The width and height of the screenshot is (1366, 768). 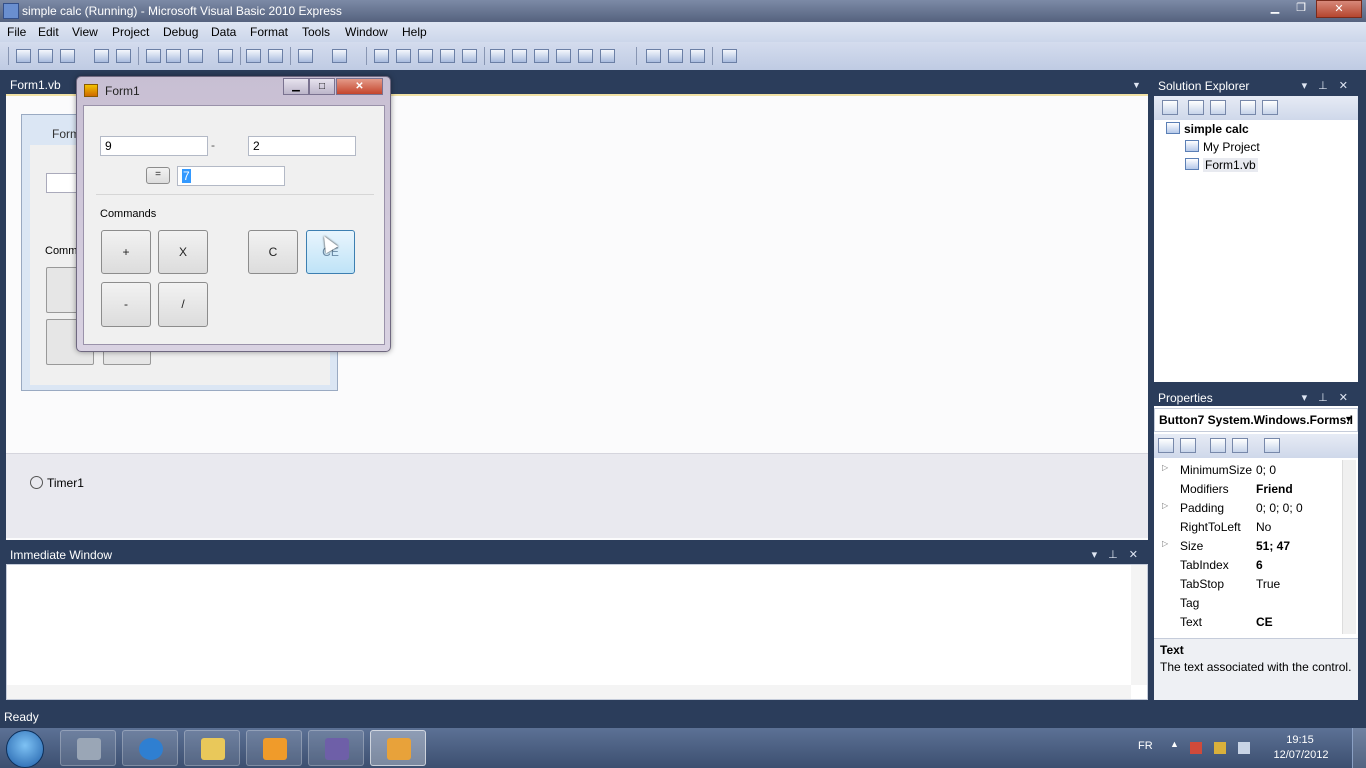 I want to click on taskbar-running-form, so click(x=398, y=748).